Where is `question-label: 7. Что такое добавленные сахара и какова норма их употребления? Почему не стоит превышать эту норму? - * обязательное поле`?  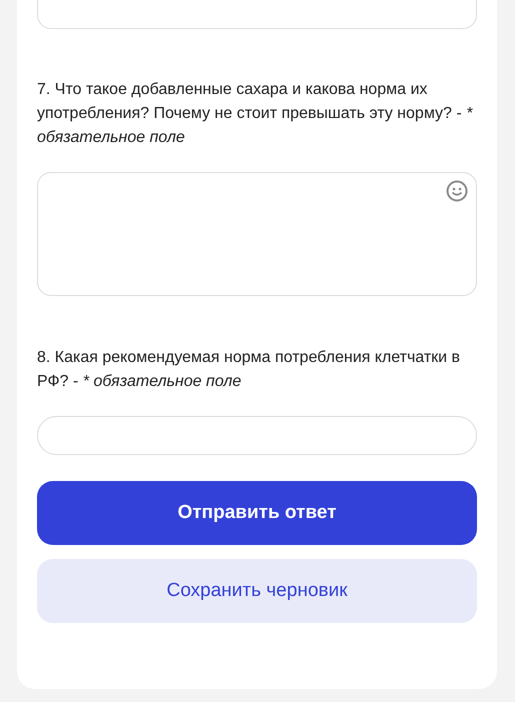 question-label: 7. Что такое добавленные сахара и какова норма их употребления? Почему не стоит превышать эту норму? - * обязательное поле is located at coordinates (255, 114).